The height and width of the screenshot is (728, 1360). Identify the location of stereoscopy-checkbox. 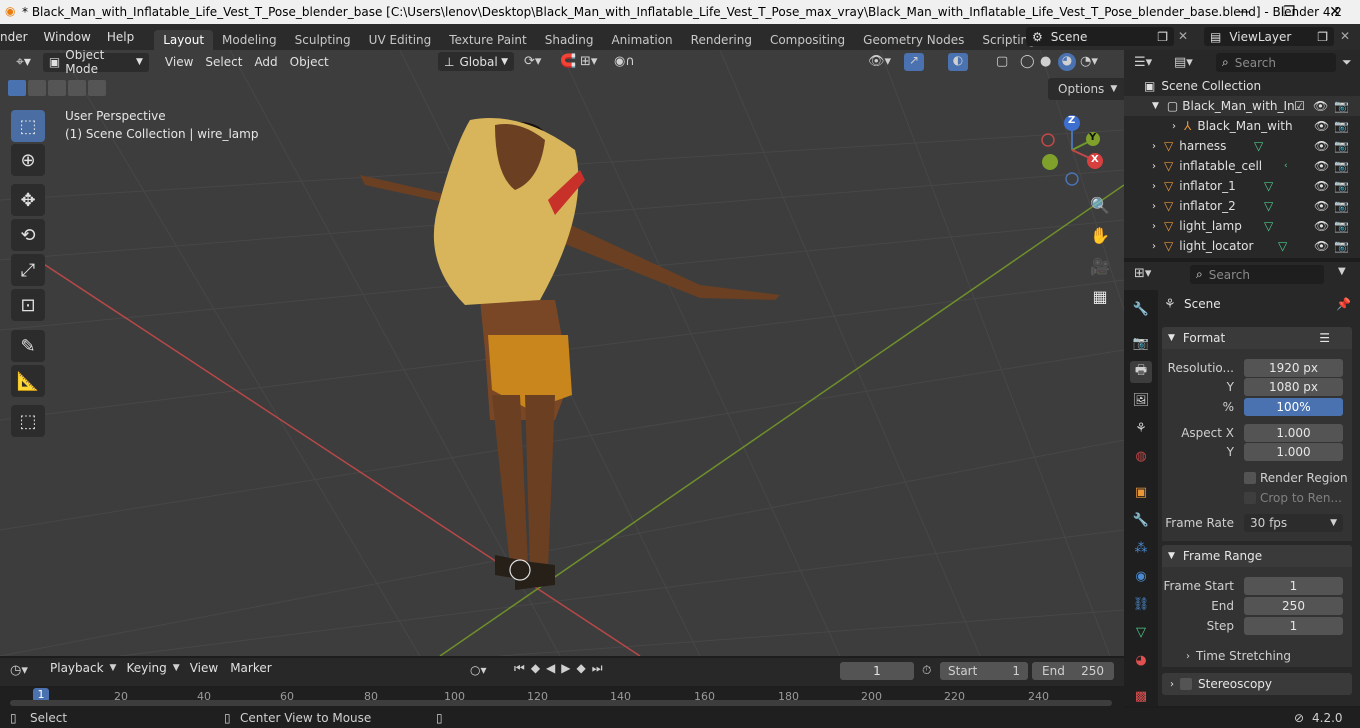
(1186, 684).